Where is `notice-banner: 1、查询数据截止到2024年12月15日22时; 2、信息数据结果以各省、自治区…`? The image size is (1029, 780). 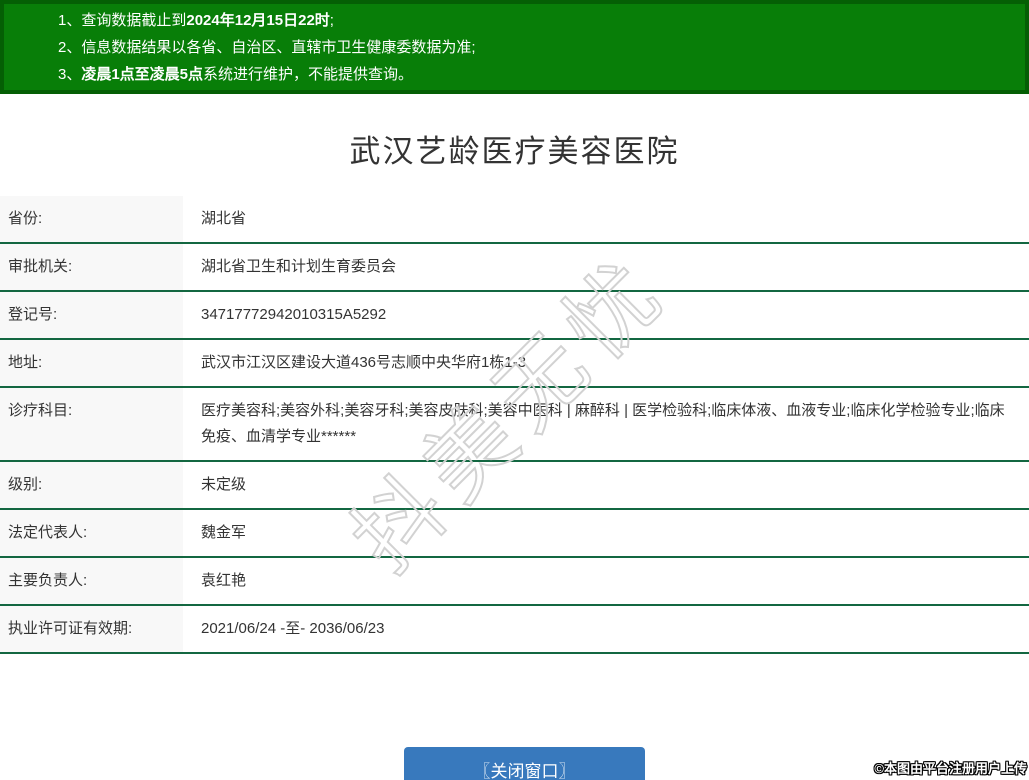
notice-banner: 1、查询数据截止到2024年12月15日22时; 2、信息数据结果以各省、自治区… is located at coordinates (514, 47).